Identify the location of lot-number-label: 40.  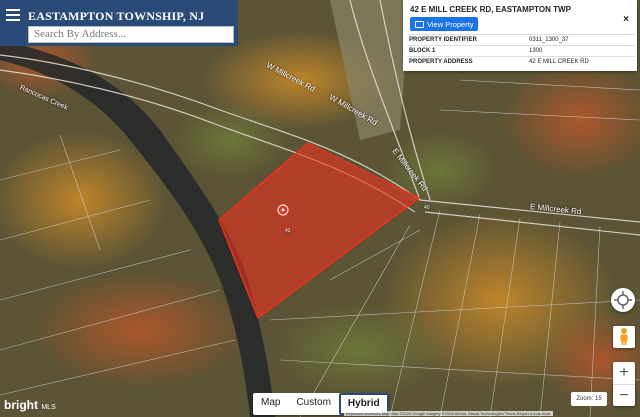
(427, 208).